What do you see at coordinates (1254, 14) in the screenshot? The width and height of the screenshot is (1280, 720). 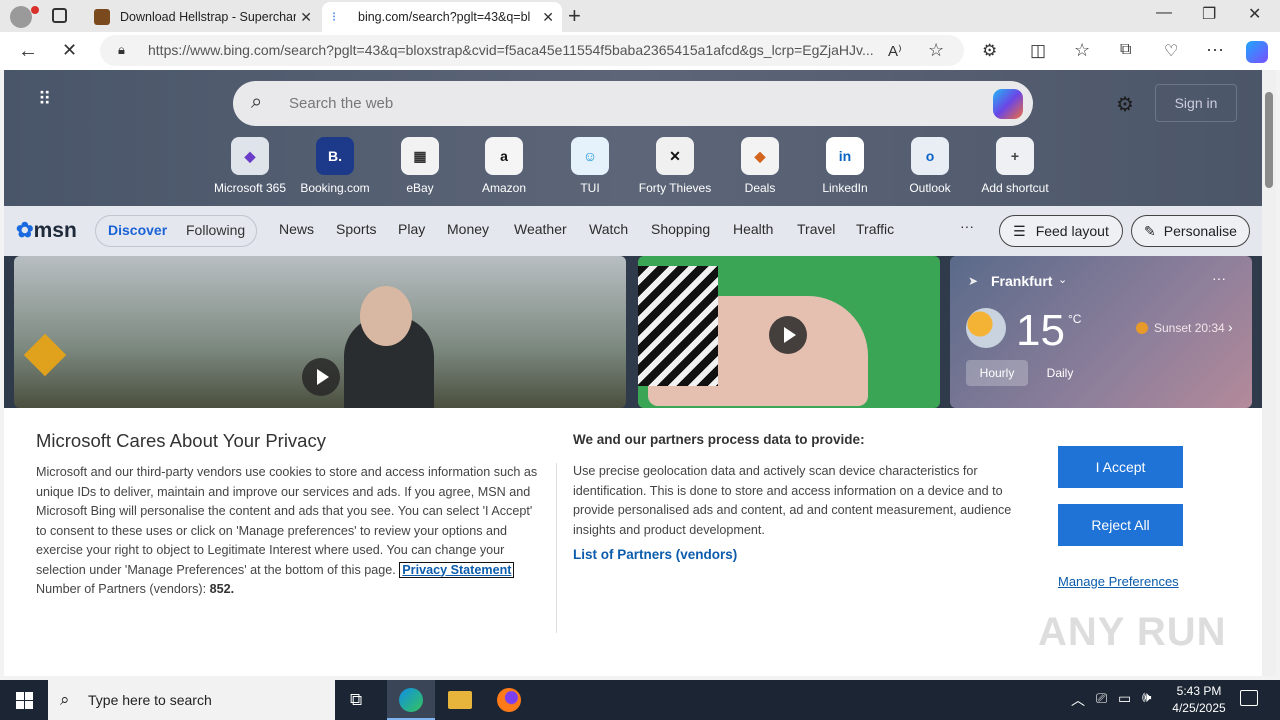 I see `close-window-icon: ✕` at bounding box center [1254, 14].